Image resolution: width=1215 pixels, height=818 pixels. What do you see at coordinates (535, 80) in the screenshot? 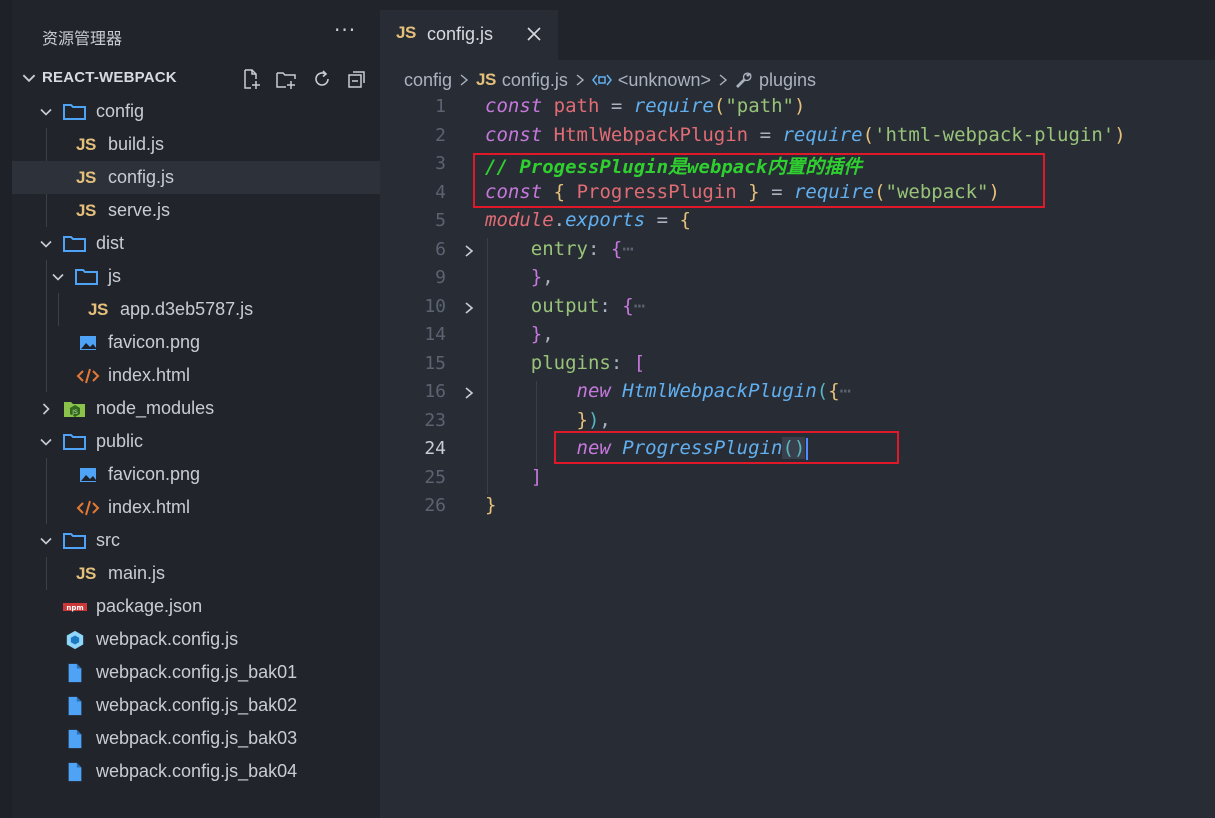
I see `breadcrumb-file: config.js` at bounding box center [535, 80].